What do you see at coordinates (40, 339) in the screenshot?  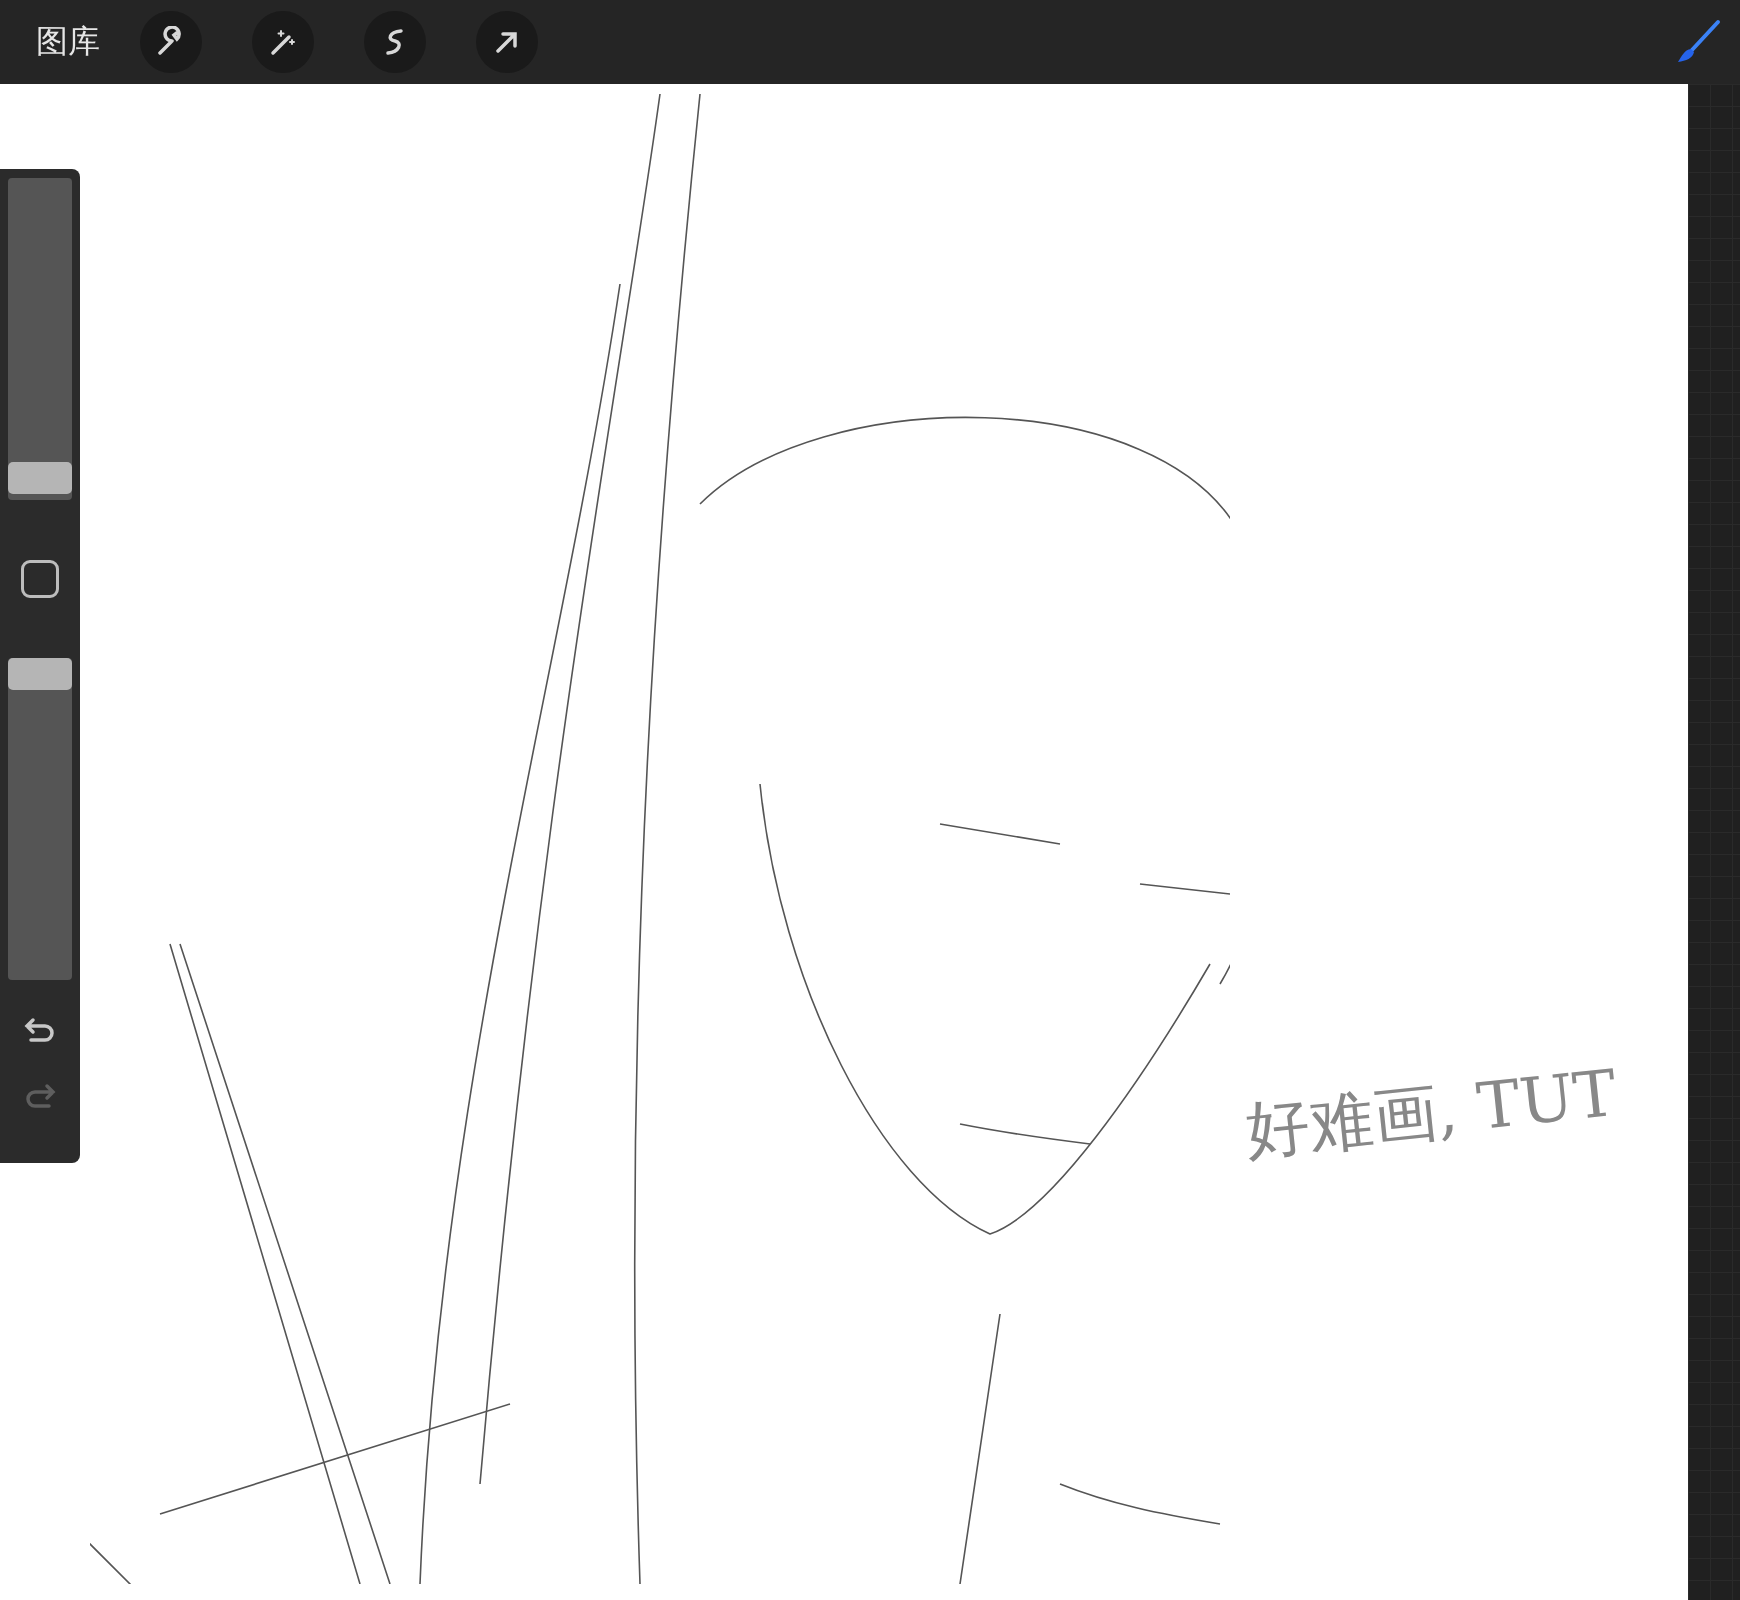 I see `brush-size-slider` at bounding box center [40, 339].